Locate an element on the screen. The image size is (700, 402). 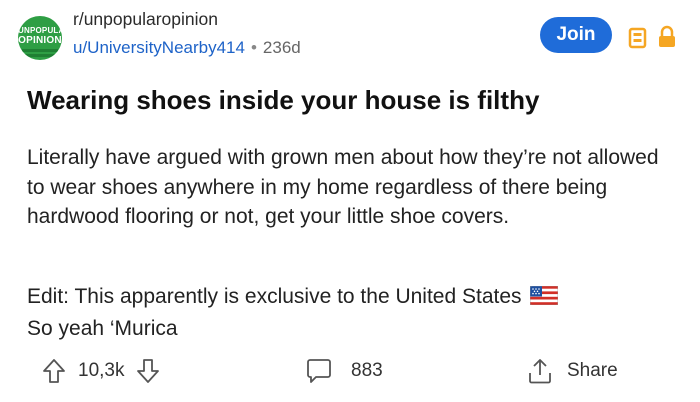
upvote-icon is located at coordinates (54, 371).